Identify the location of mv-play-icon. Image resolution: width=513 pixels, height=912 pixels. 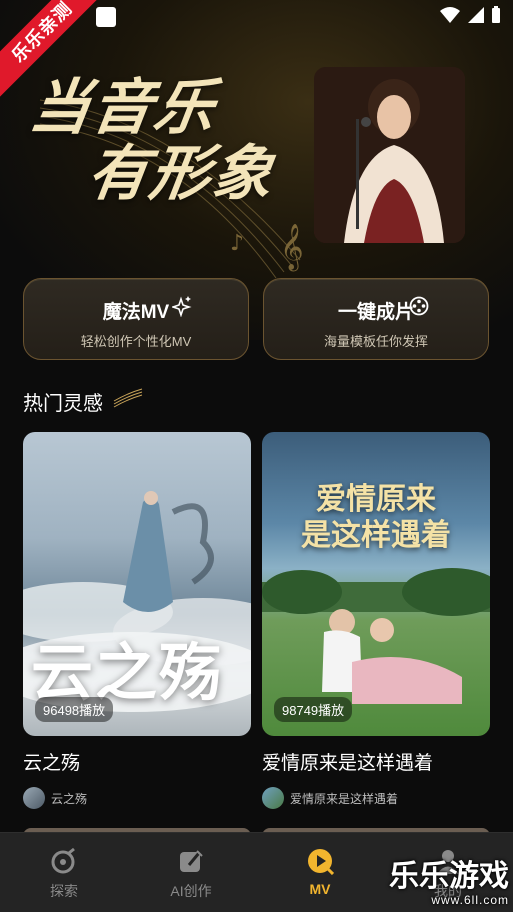
(321, 862).